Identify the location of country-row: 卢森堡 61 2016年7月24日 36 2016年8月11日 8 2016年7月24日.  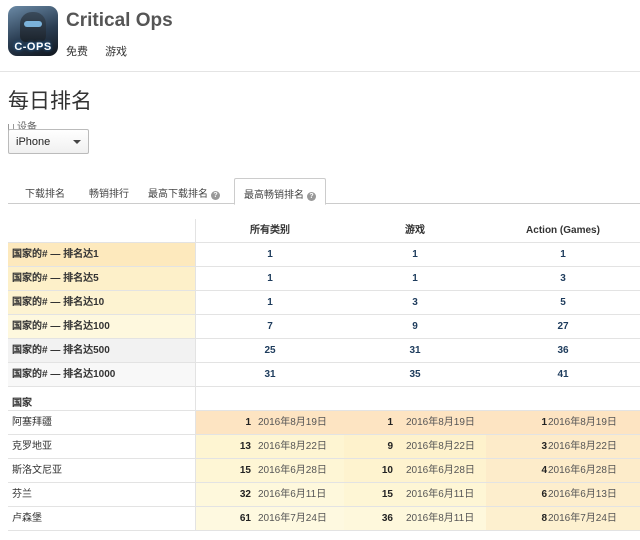
(324, 519).